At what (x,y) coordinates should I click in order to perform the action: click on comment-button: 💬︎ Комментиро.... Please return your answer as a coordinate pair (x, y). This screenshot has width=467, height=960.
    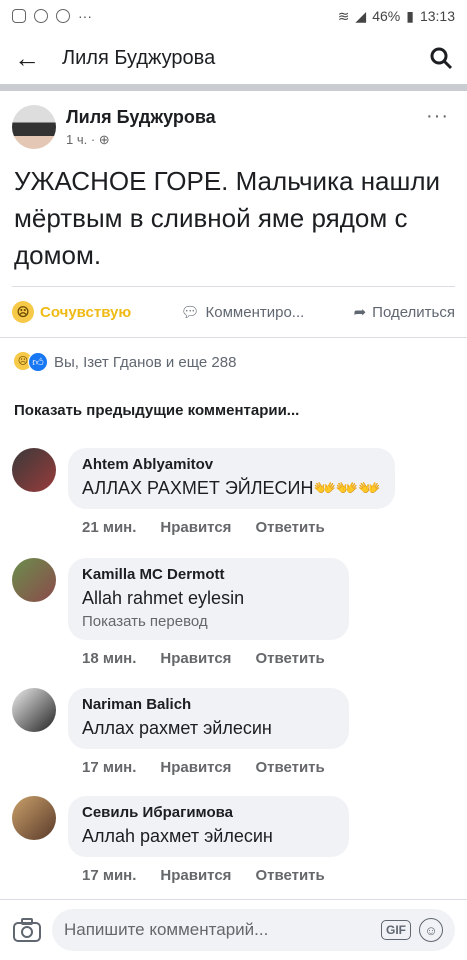
    Looking at the image, I should click on (242, 312).